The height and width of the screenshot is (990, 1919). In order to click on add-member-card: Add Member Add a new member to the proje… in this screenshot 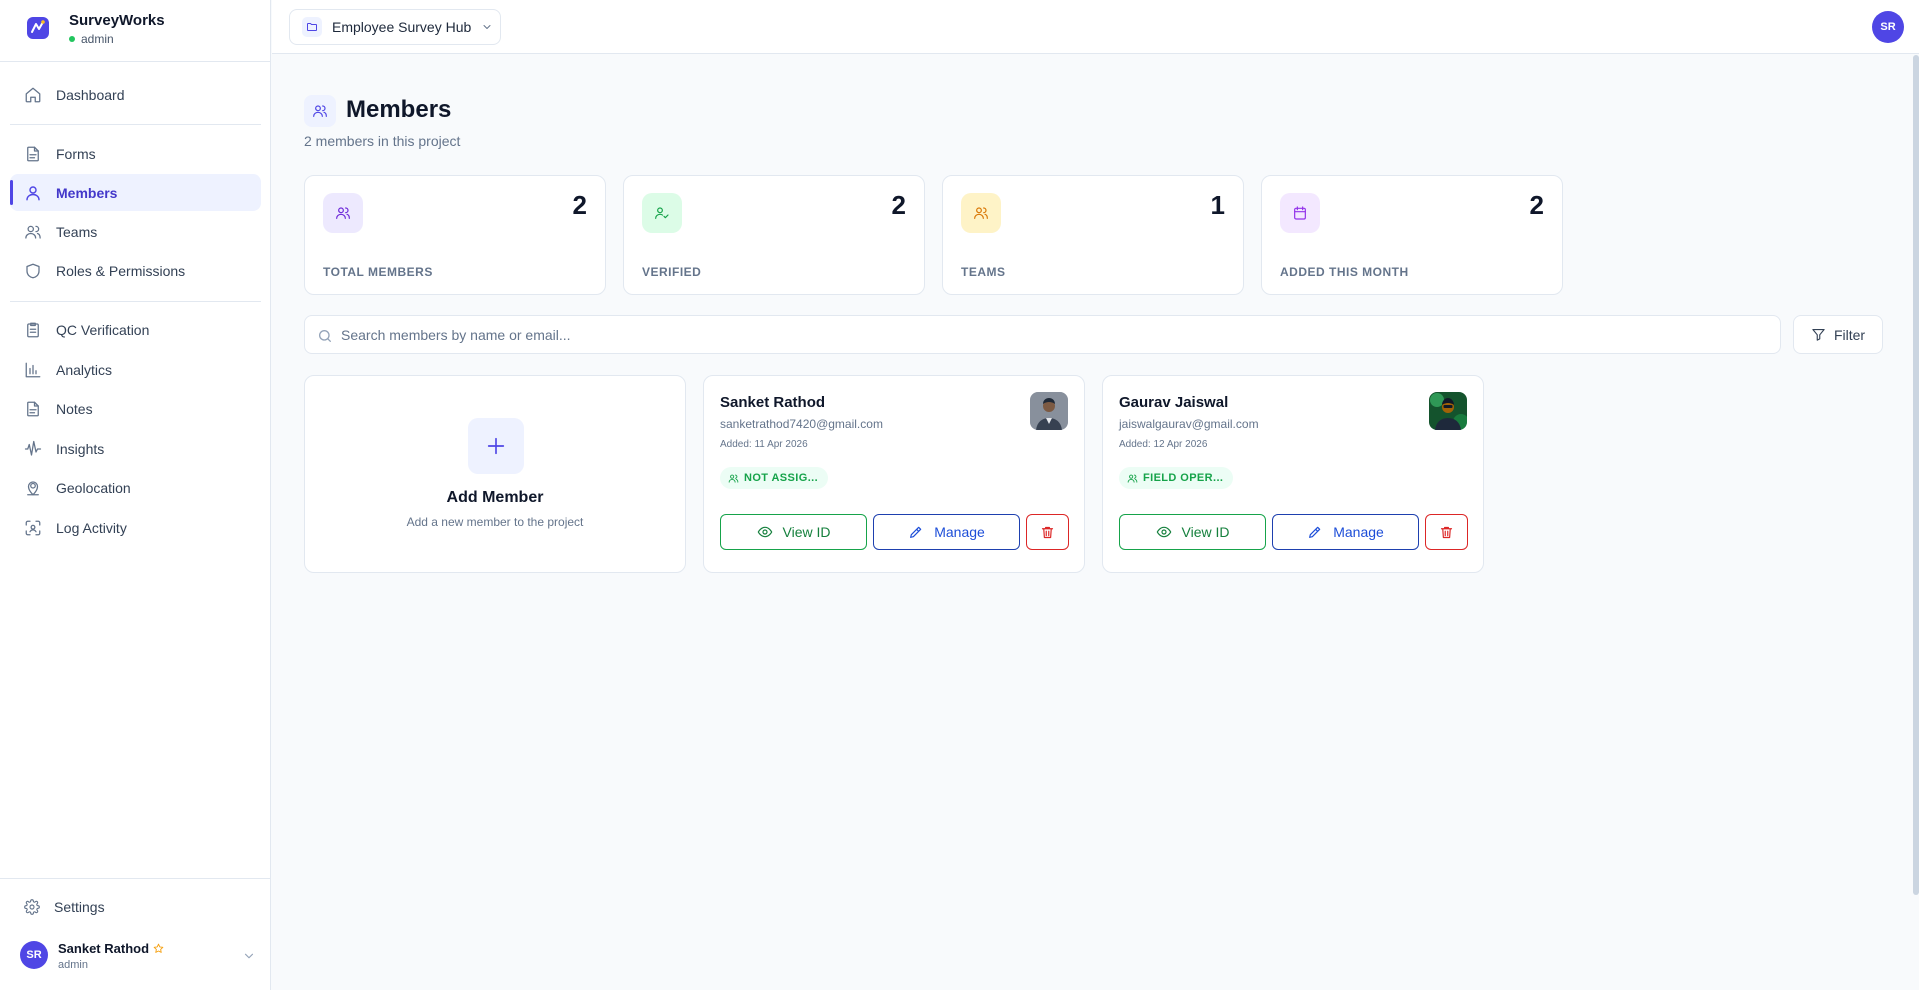, I will do `click(495, 474)`.